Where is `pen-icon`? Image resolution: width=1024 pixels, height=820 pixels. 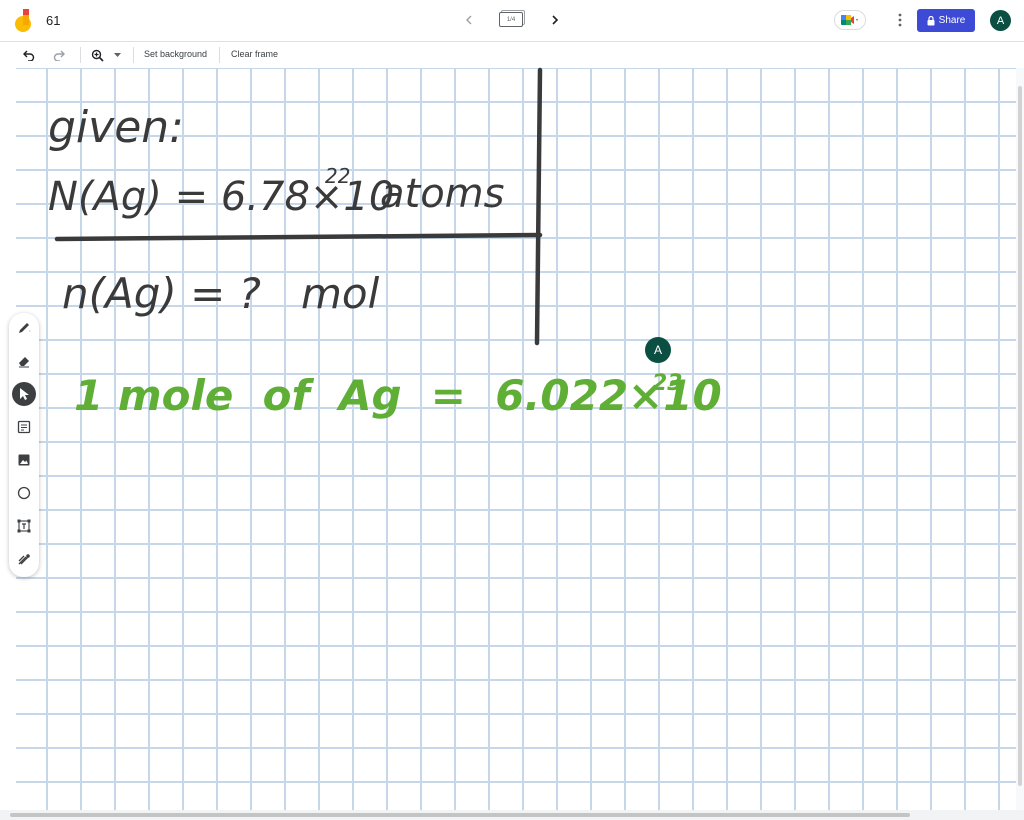 pen-icon is located at coordinates (25, 328).